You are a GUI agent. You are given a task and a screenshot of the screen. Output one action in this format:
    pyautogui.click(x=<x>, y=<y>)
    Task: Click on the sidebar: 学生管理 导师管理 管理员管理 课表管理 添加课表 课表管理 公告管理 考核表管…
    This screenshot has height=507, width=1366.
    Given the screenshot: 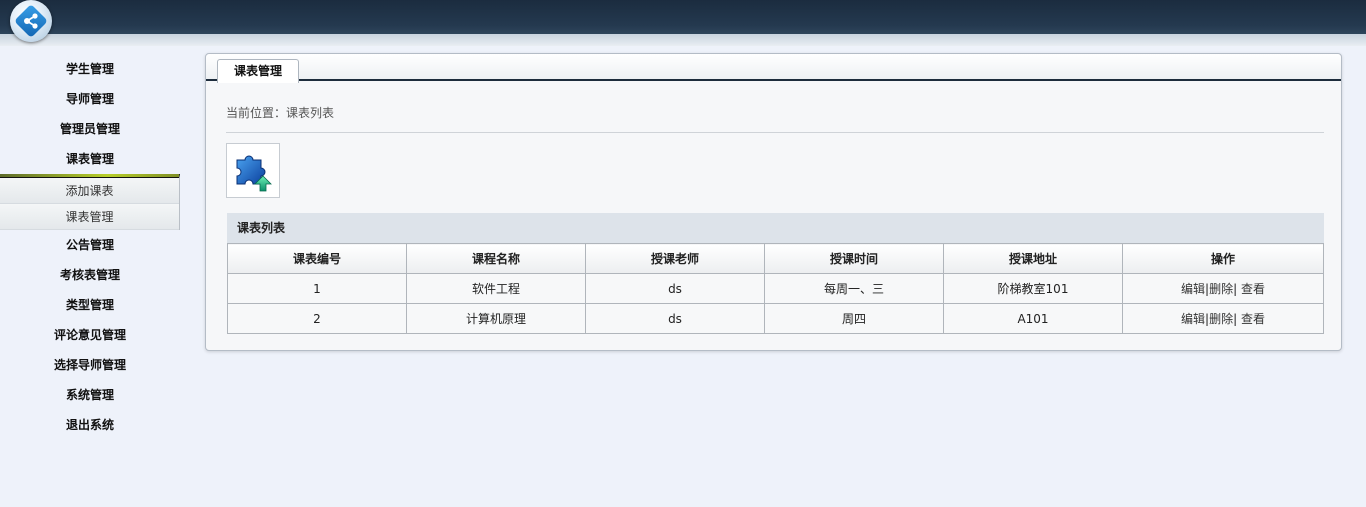 What is the action you would take?
    pyautogui.click(x=90, y=247)
    